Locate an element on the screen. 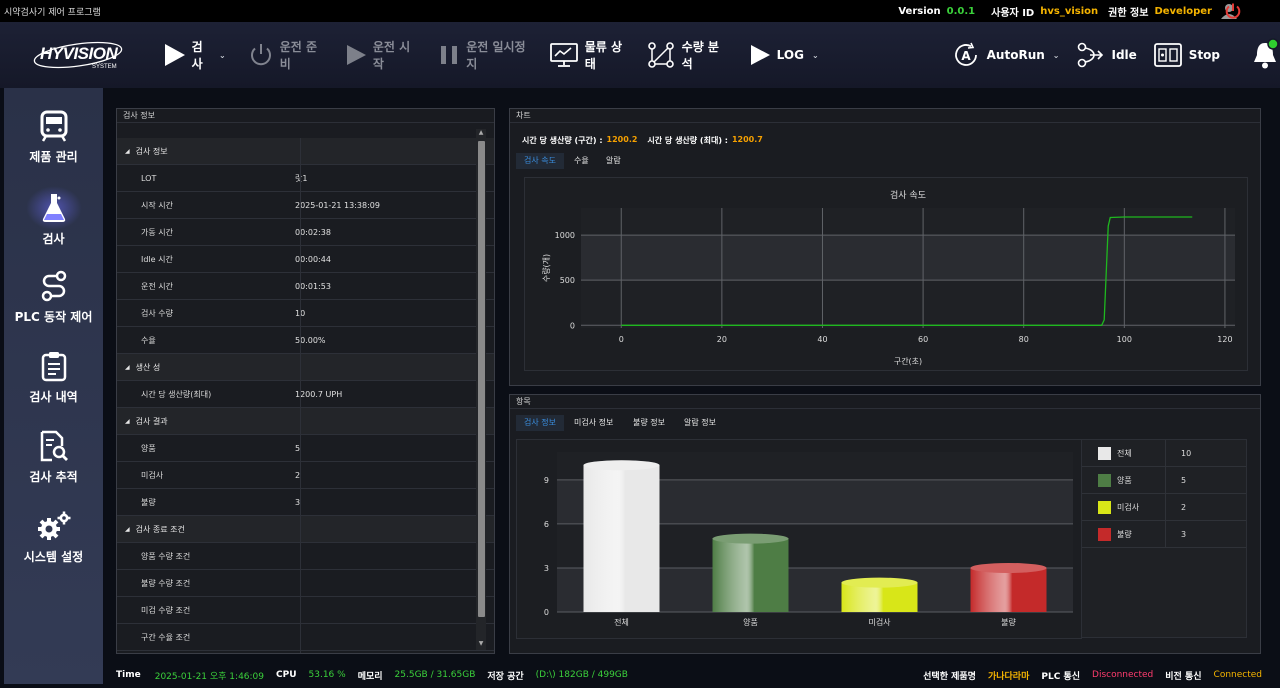 The width and height of the screenshot is (1280, 688). start-label: 운전 시작 is located at coordinates (391, 55).